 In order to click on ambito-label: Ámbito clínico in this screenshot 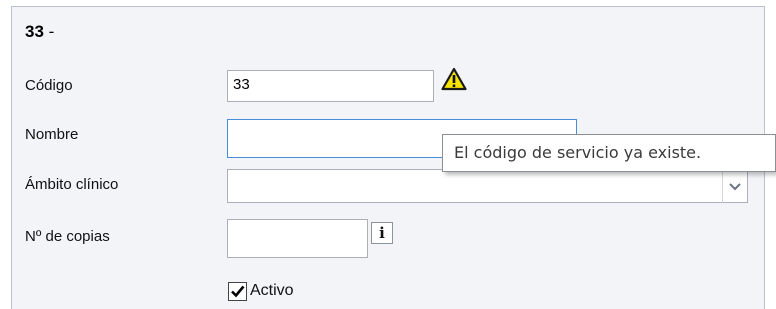, I will do `click(72, 184)`.